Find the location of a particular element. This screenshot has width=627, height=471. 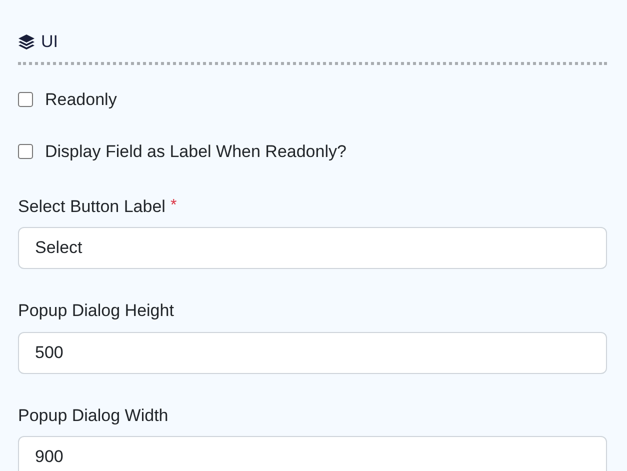

required-mark: * is located at coordinates (173, 206).